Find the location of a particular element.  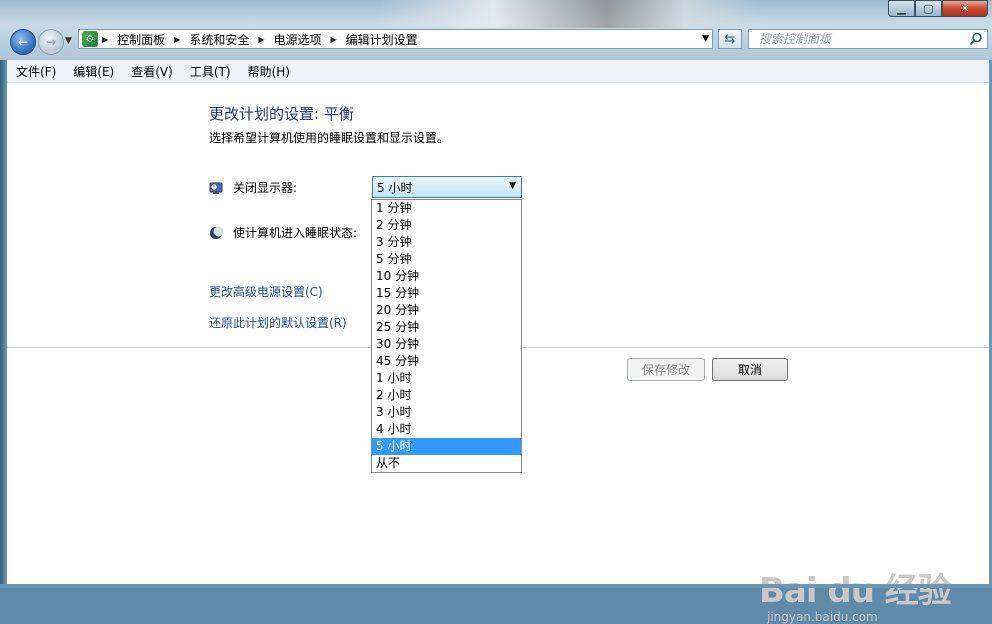

watermark: Bai du 经验 jingyan.baidu.com is located at coordinates (855, 593).